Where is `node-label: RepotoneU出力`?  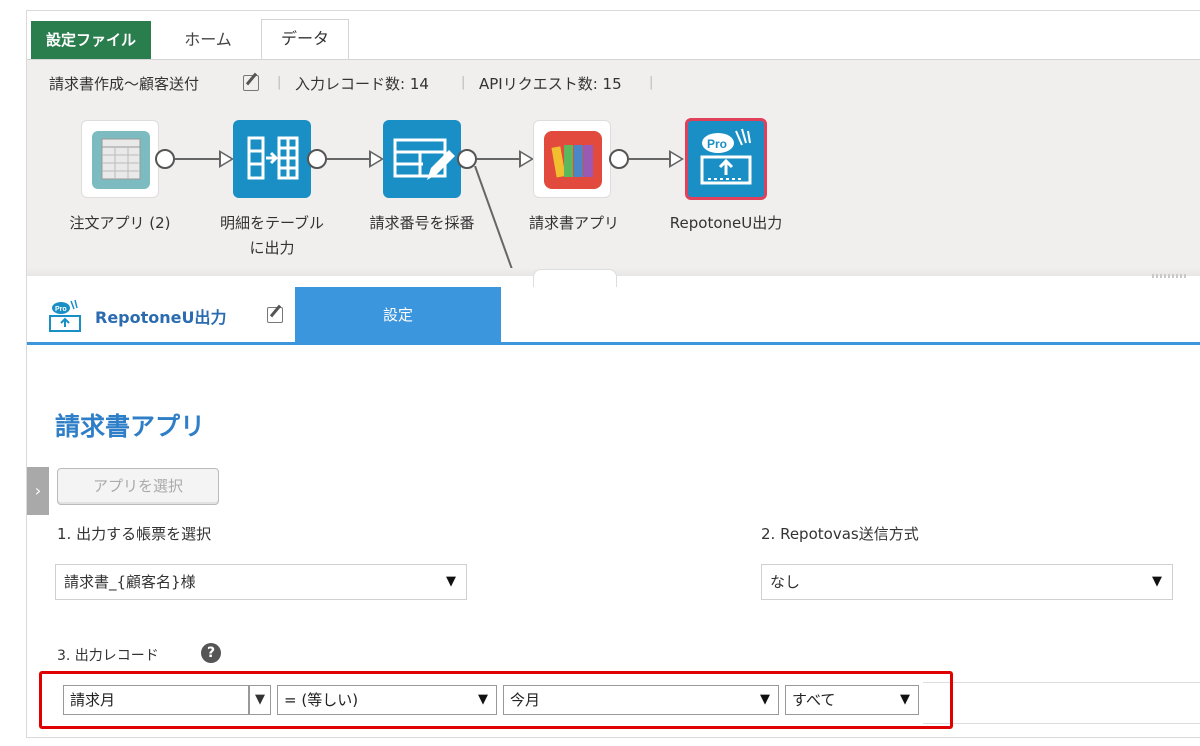
node-label: RepotoneU出力 is located at coordinates (726, 223).